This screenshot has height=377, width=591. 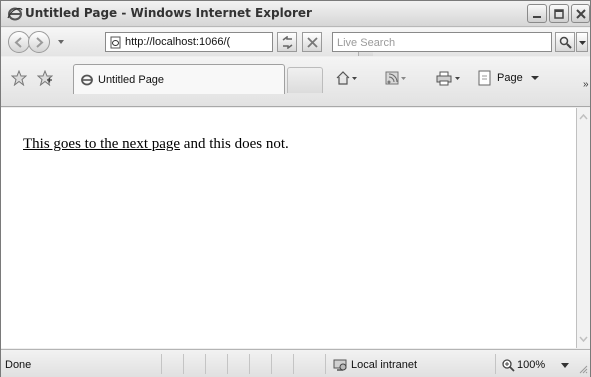 I want to click on star-icon, so click(x=19, y=78).